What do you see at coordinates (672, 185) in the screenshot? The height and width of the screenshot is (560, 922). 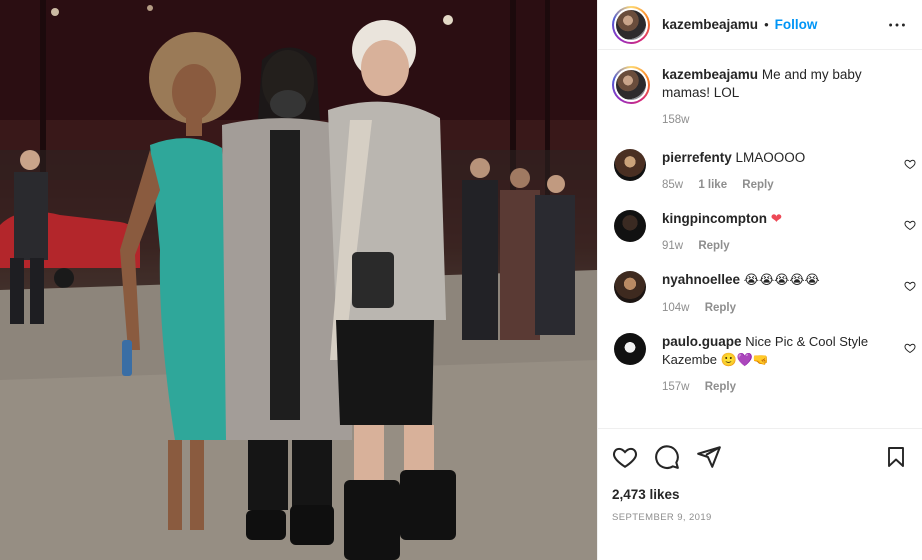 I see `comment-age: 85w` at bounding box center [672, 185].